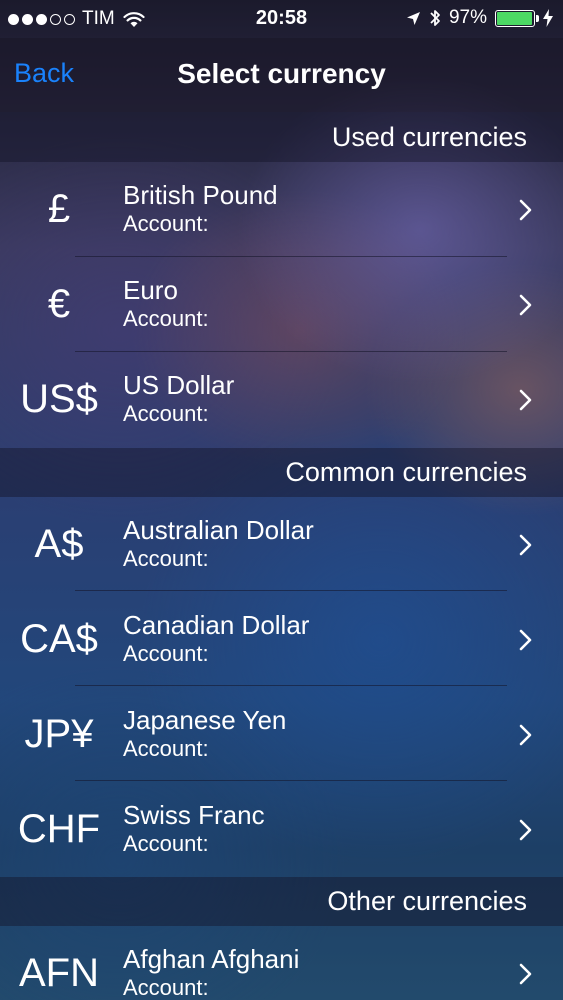 Image resolution: width=563 pixels, height=1000 pixels. What do you see at coordinates (179, 385) in the screenshot?
I see `currency-name: US Dollar` at bounding box center [179, 385].